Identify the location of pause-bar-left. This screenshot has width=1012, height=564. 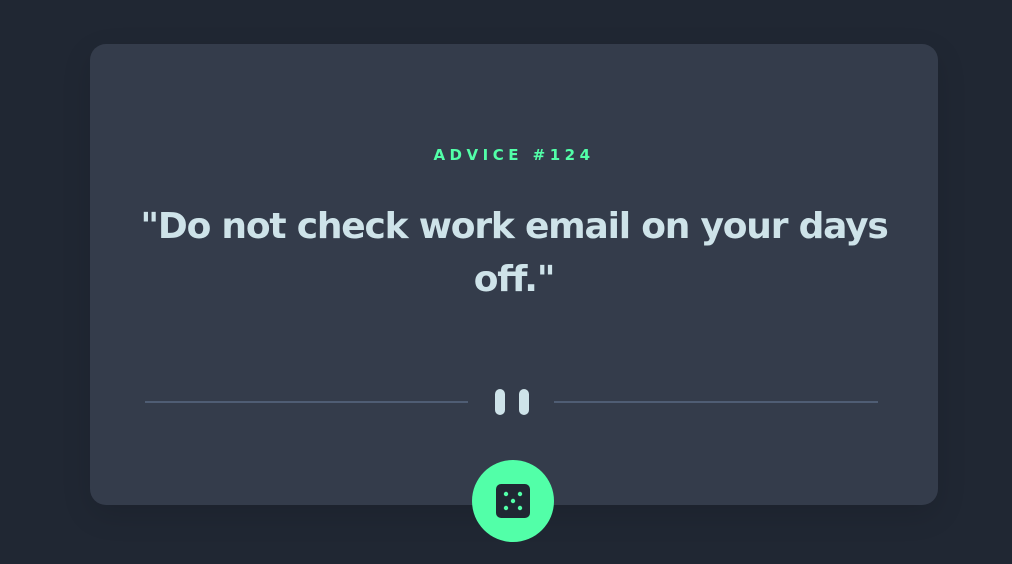
(500, 402).